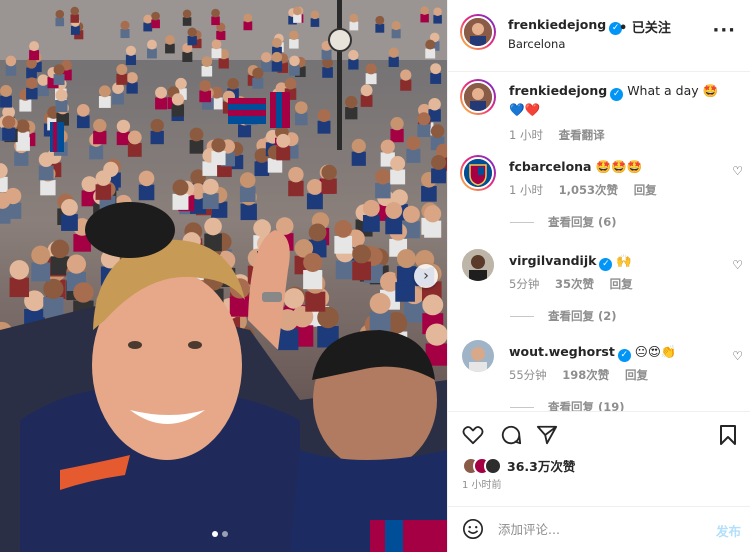 The width and height of the screenshot is (750, 552). What do you see at coordinates (724, 30) in the screenshot?
I see `more-horizontal-icon: ···` at bounding box center [724, 30].